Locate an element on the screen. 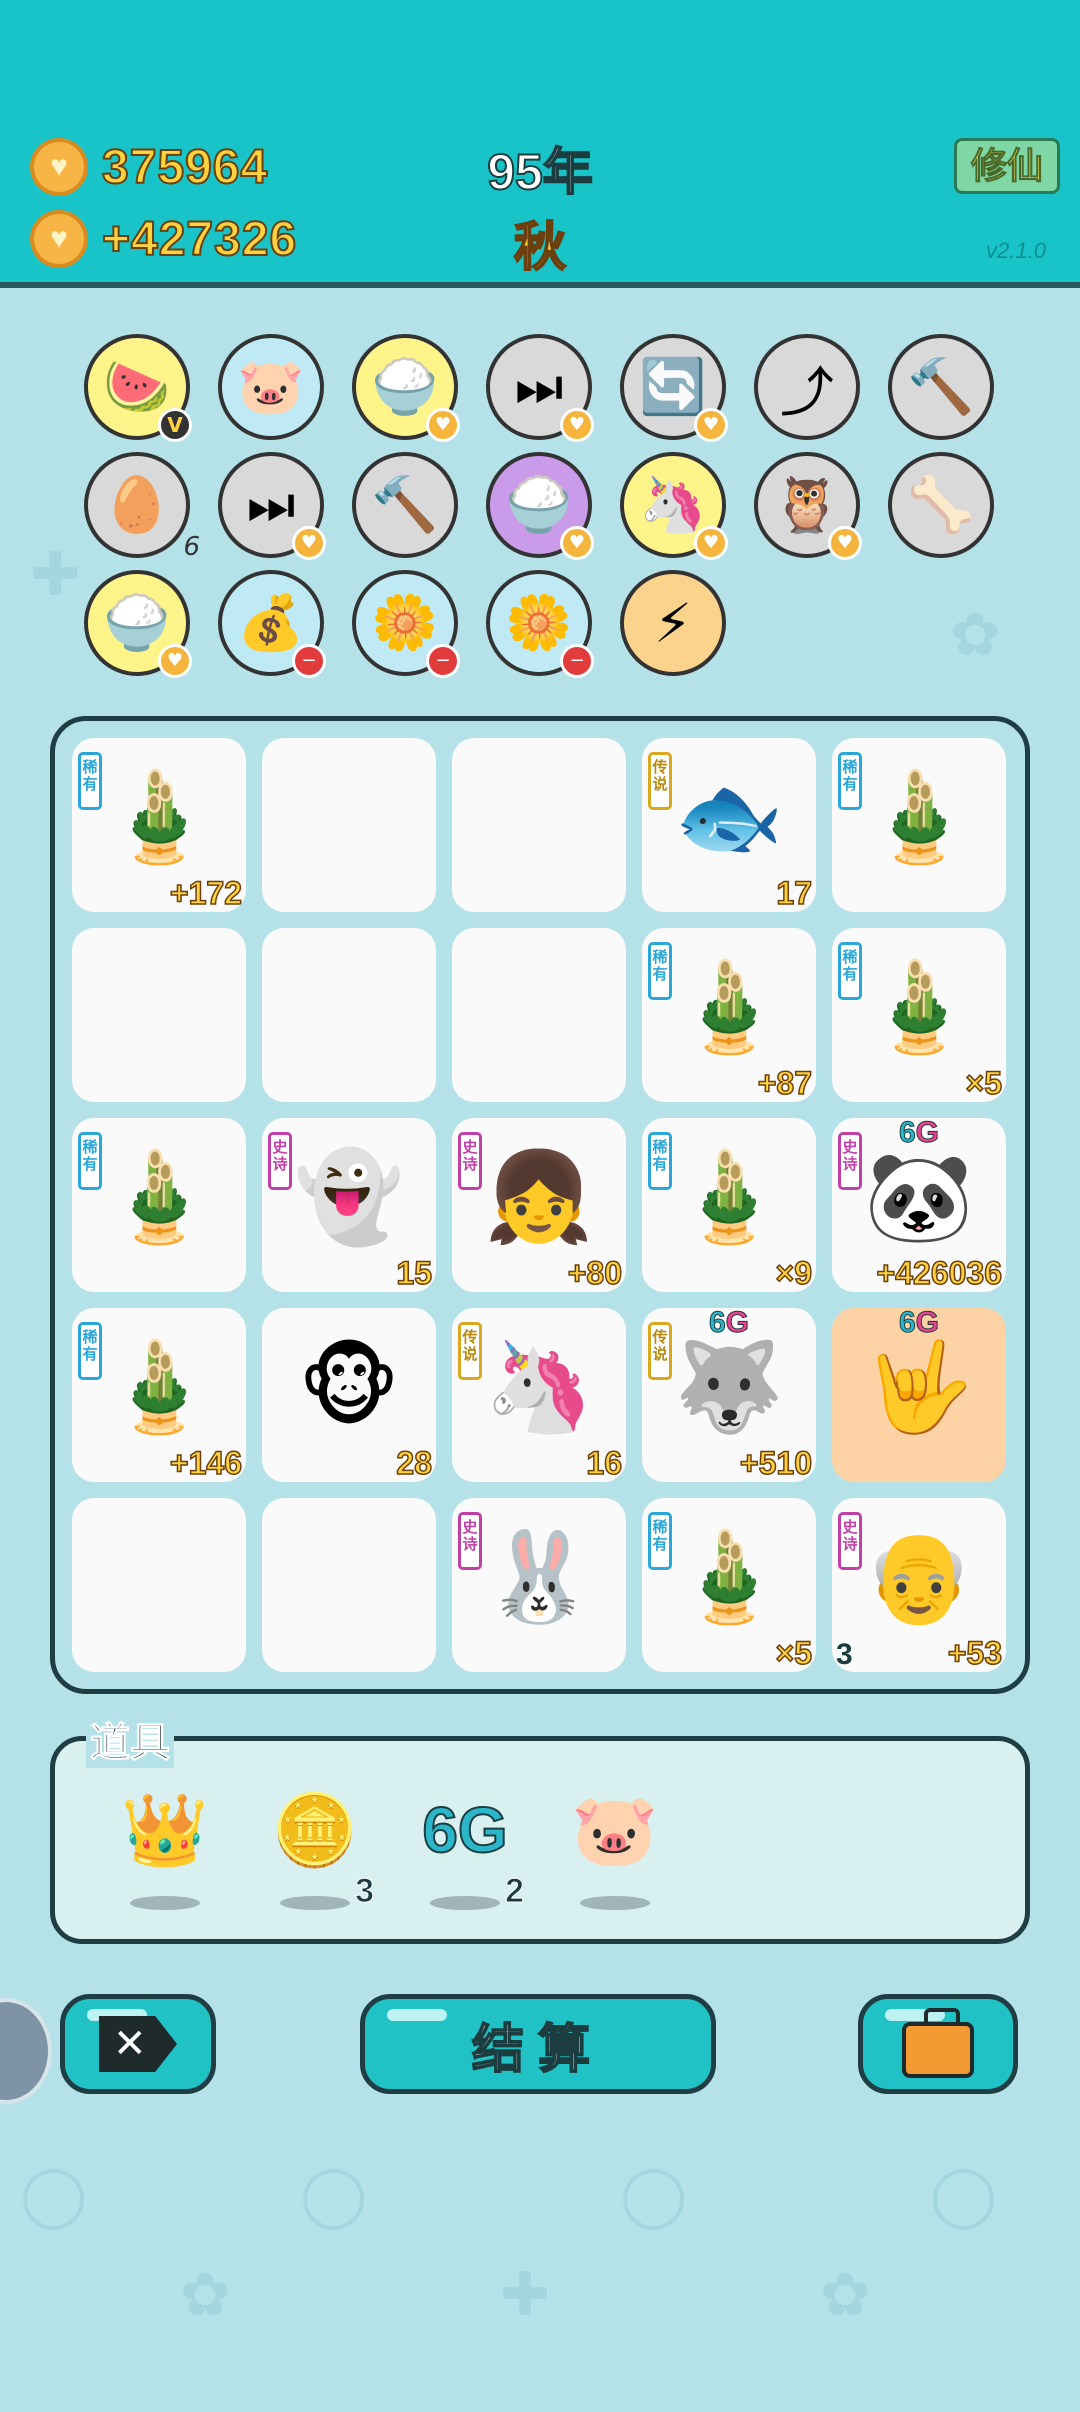 This screenshot has height=2412, width=1080. cell-counter: 3 is located at coordinates (844, 1654).